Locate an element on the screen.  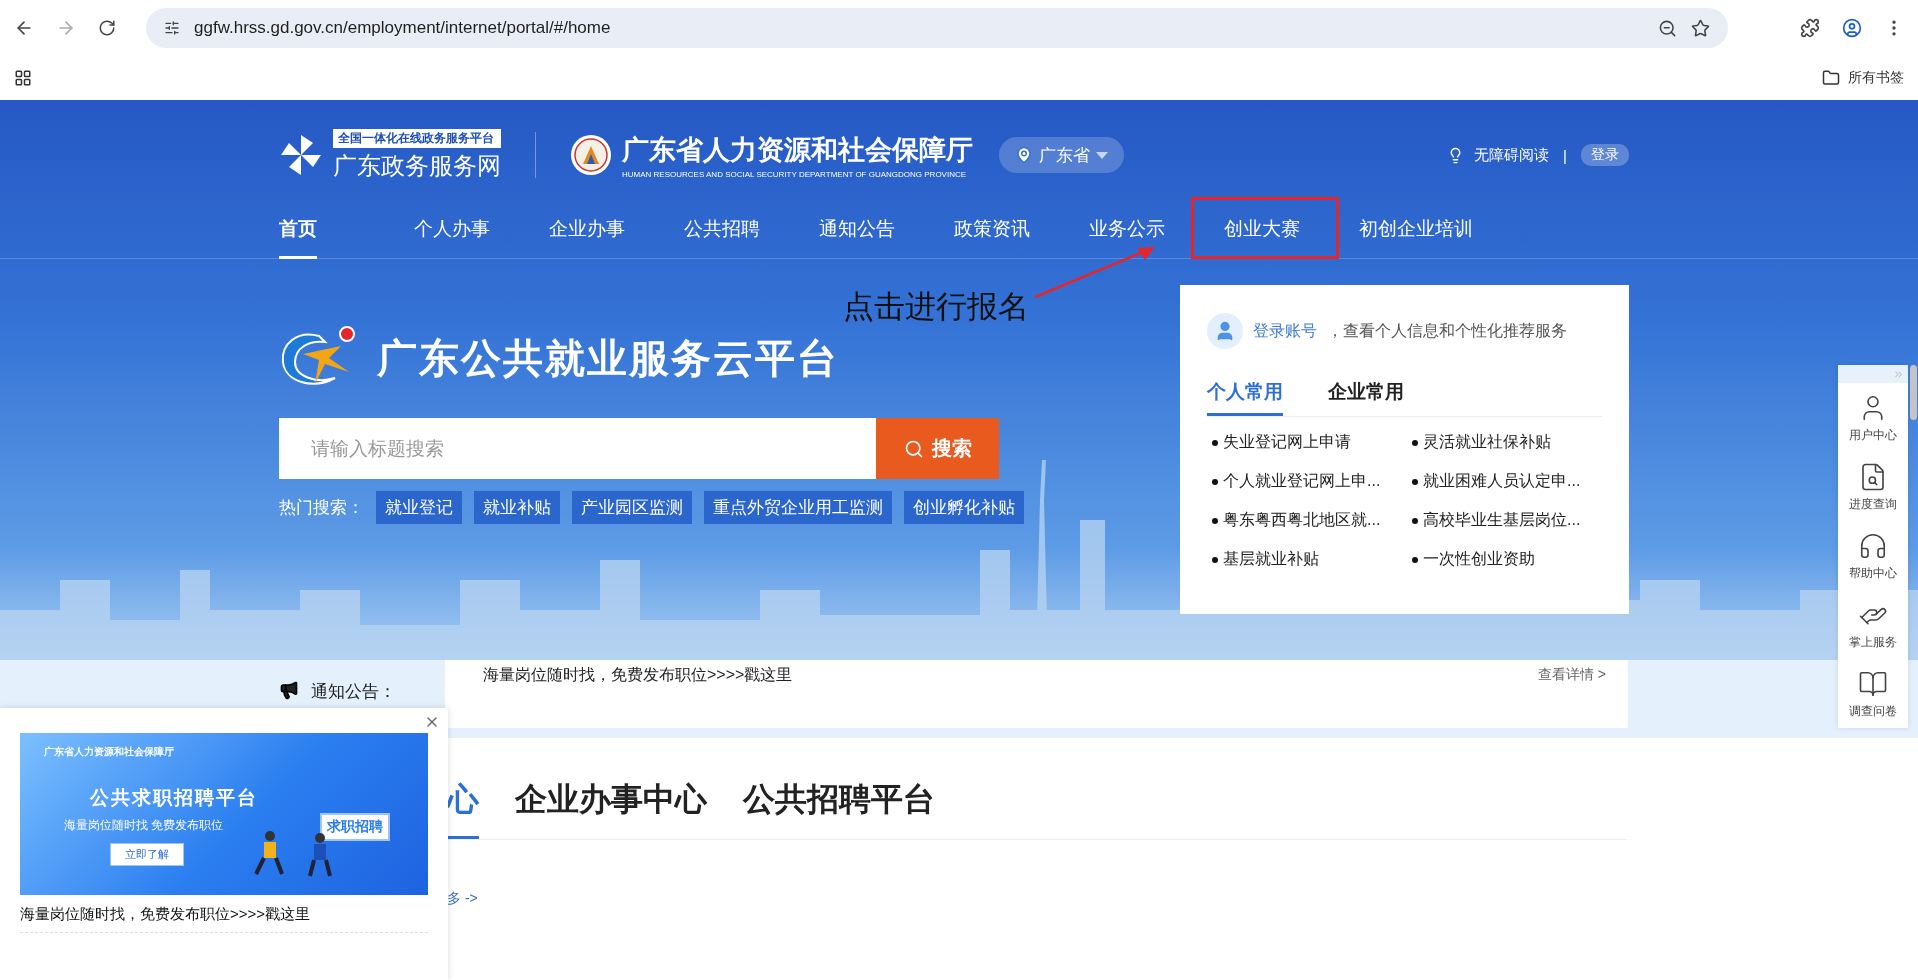
nav-tab: 通知公告 is located at coordinates (886, 234).